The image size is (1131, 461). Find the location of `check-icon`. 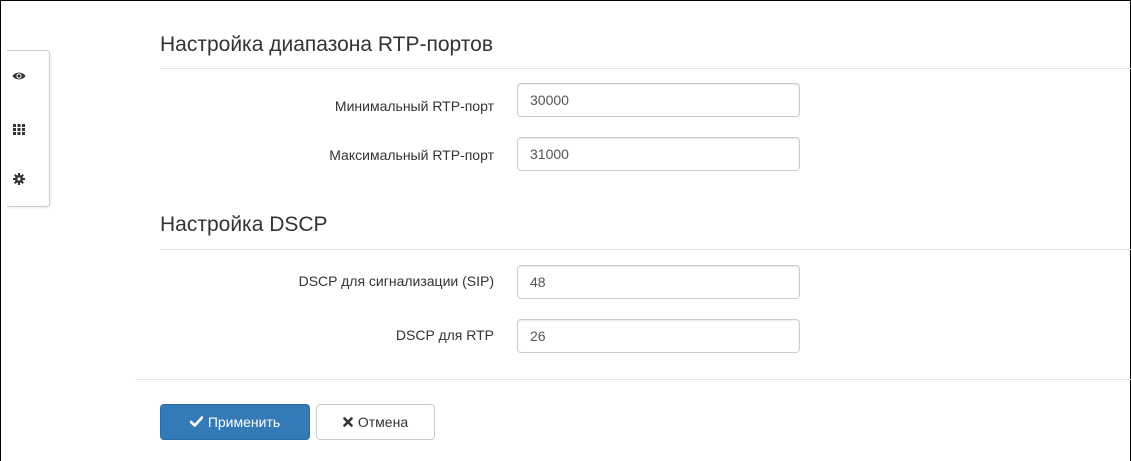

check-icon is located at coordinates (196, 422).